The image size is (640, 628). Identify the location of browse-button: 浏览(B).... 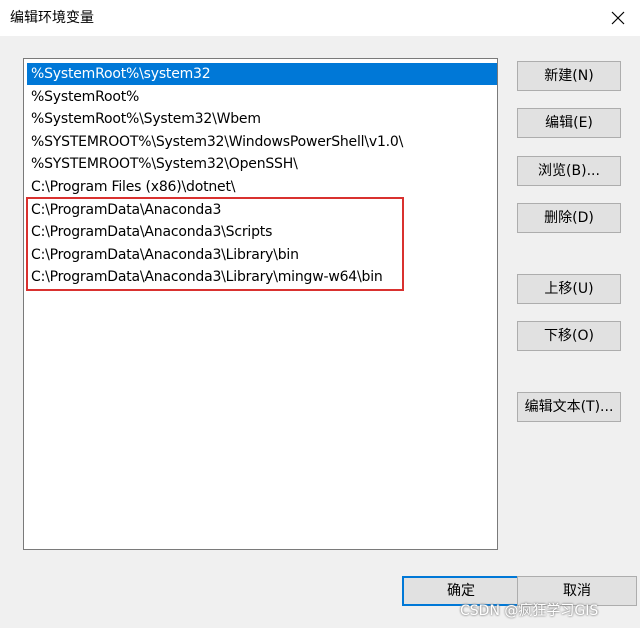
(569, 171).